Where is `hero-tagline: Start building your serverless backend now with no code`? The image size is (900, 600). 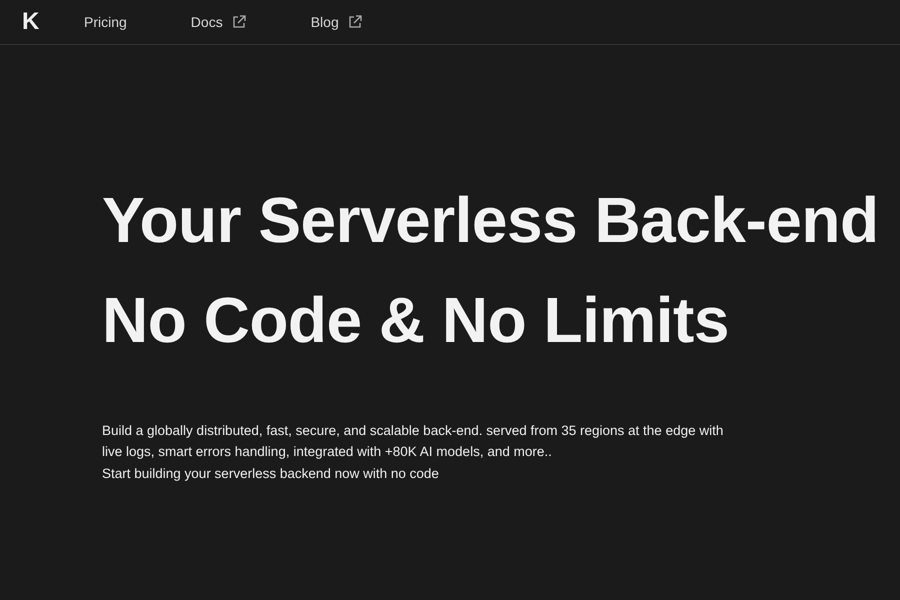 hero-tagline: Start building your serverless backend now with no code is located at coordinates (271, 473).